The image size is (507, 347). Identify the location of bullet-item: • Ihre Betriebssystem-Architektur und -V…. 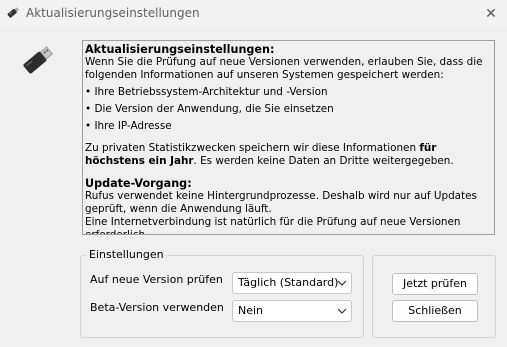
(206, 92).